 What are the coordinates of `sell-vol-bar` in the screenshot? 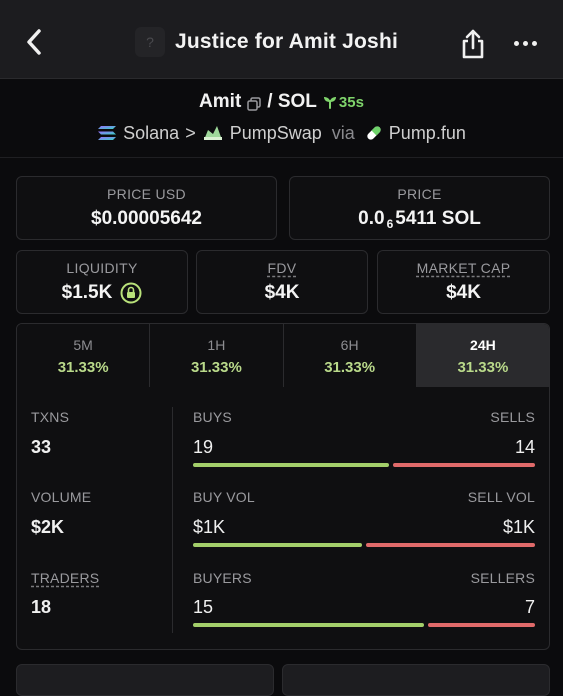 It's located at (450, 545).